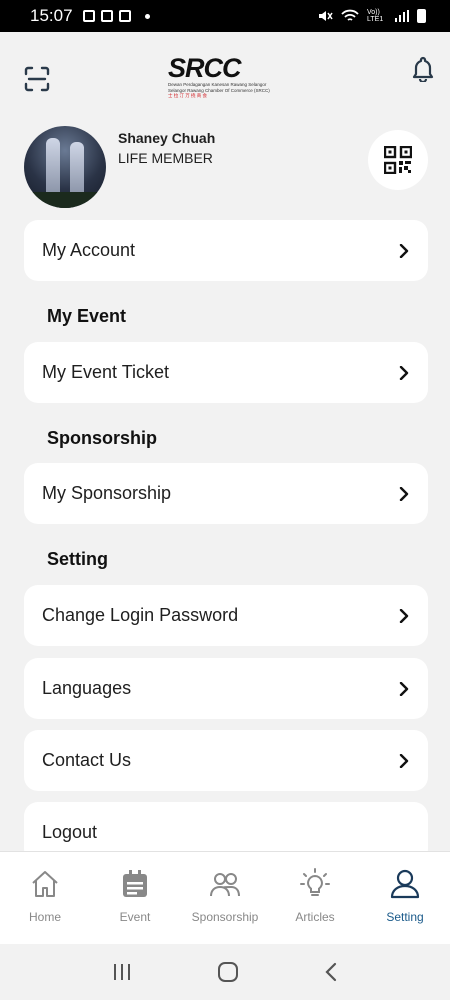 The width and height of the screenshot is (450, 1000). Describe the element at coordinates (402, 16) in the screenshot. I see `signal-icon` at that location.